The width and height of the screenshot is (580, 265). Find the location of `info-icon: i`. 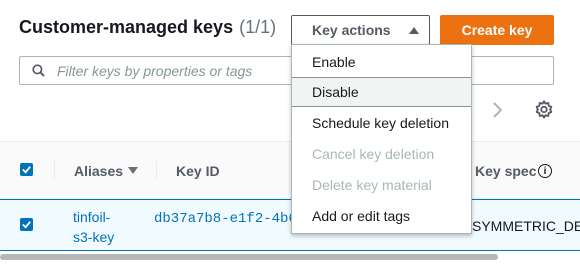

info-icon: i is located at coordinates (545, 171).